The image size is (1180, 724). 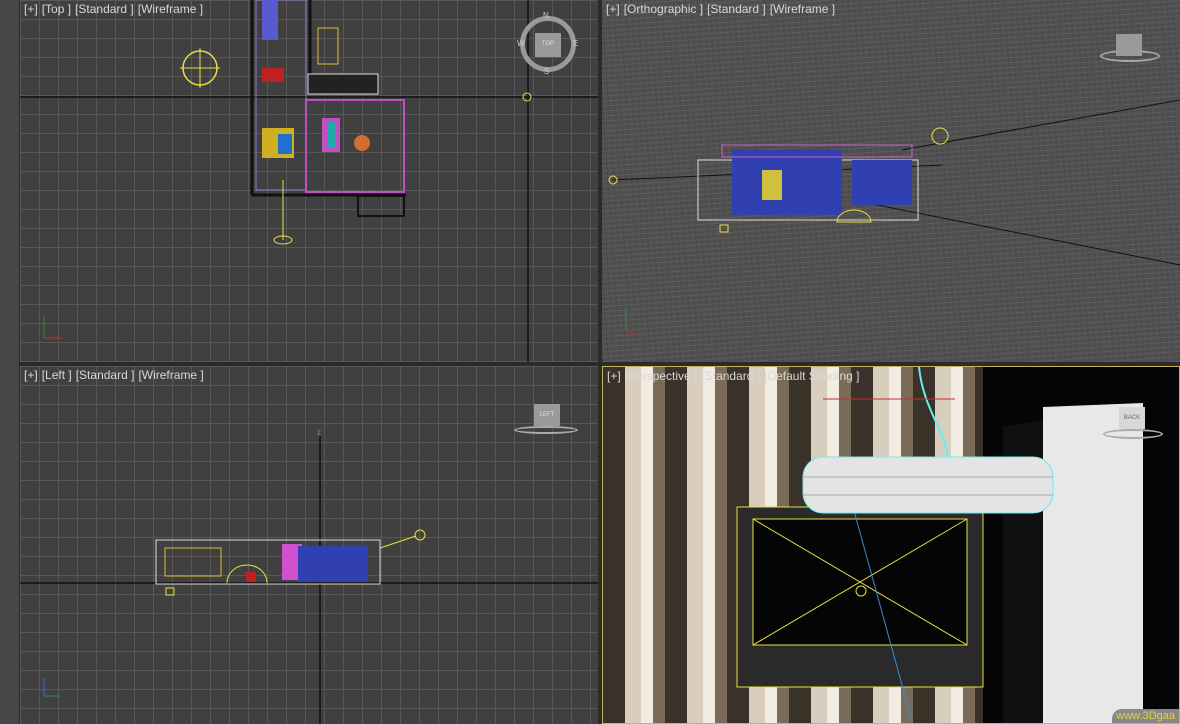 I want to click on watermark: www.3Dgaa, so click(x=1145, y=716).